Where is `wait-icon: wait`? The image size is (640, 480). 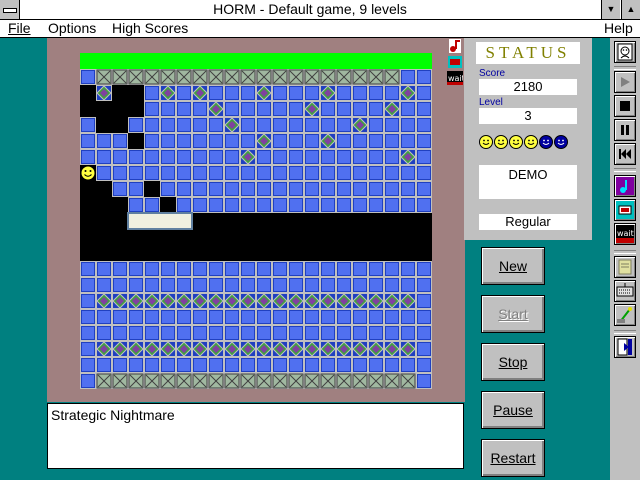
wait-icon: wait is located at coordinates (625, 234).